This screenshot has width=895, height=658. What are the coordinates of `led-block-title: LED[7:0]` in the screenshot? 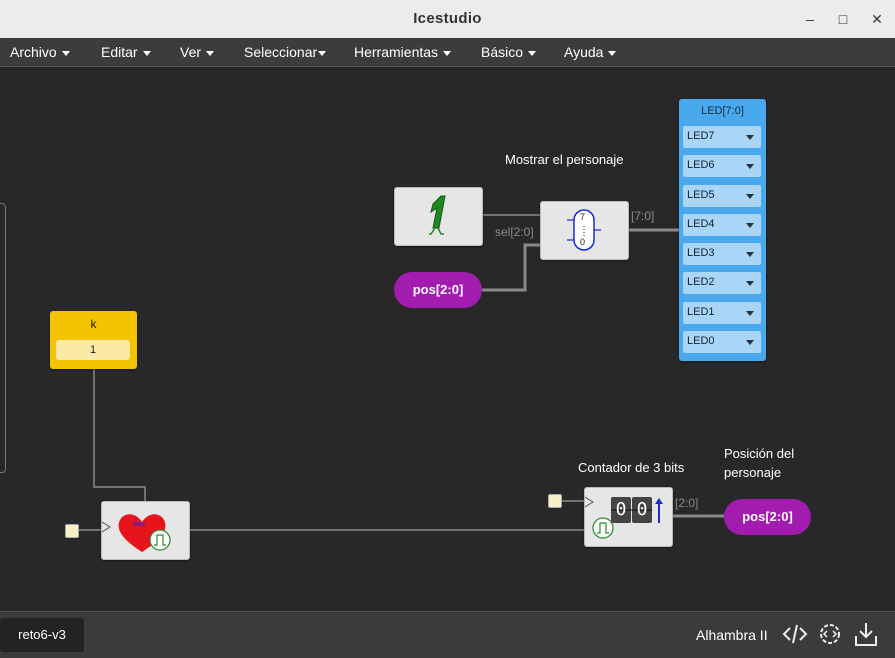 It's located at (722, 111).